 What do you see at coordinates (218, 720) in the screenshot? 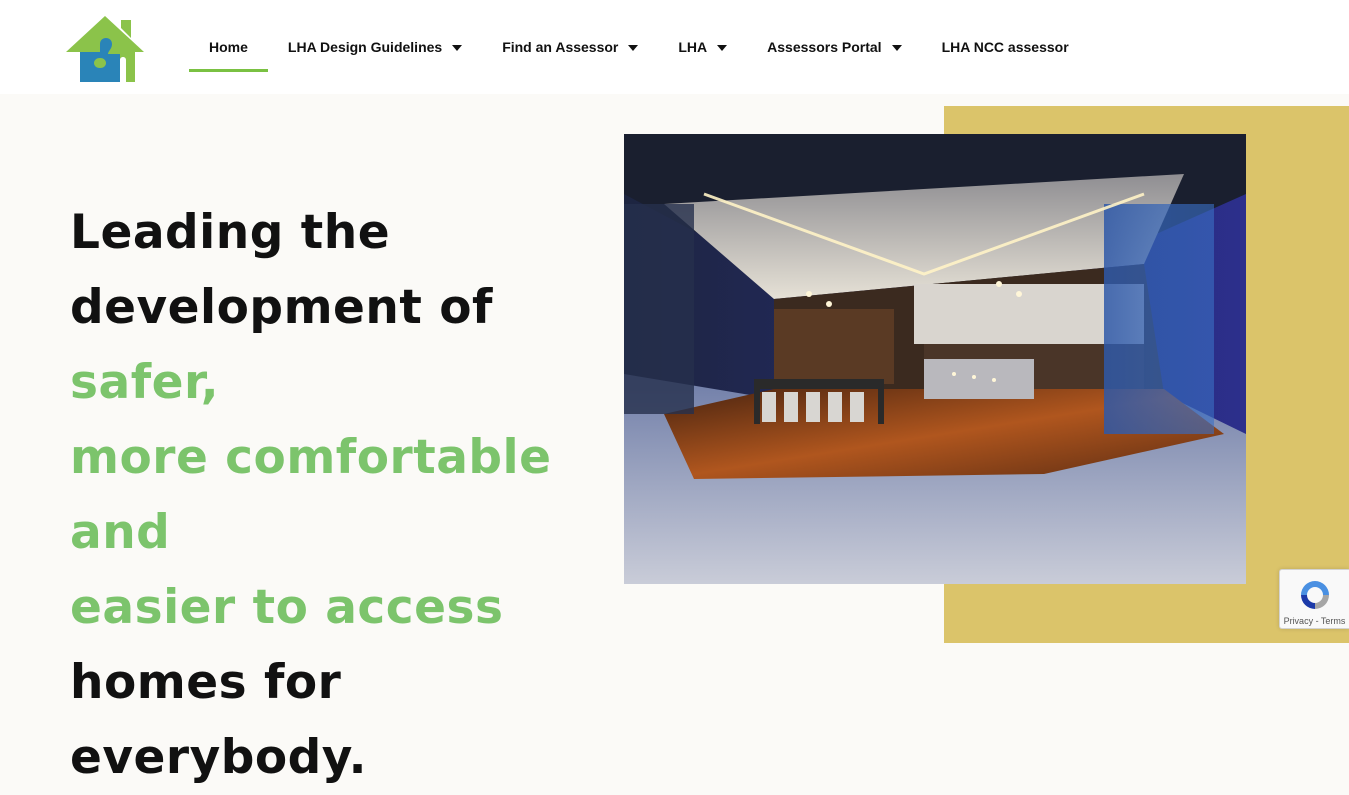
I see `headline-text: homes for everybody.` at bounding box center [218, 720].